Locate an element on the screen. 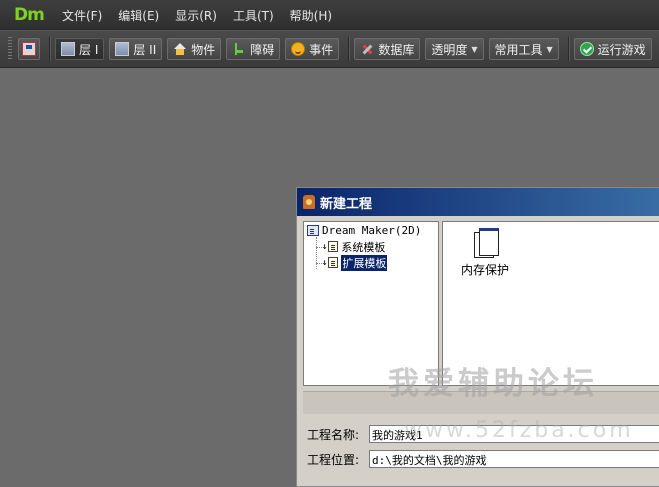  checkmark-icon is located at coordinates (586, 49).